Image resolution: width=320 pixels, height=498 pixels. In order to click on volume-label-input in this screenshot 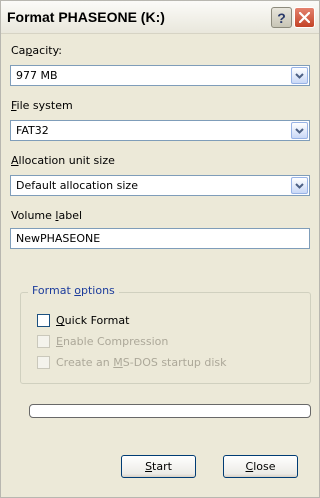, I will do `click(156, 238)`.